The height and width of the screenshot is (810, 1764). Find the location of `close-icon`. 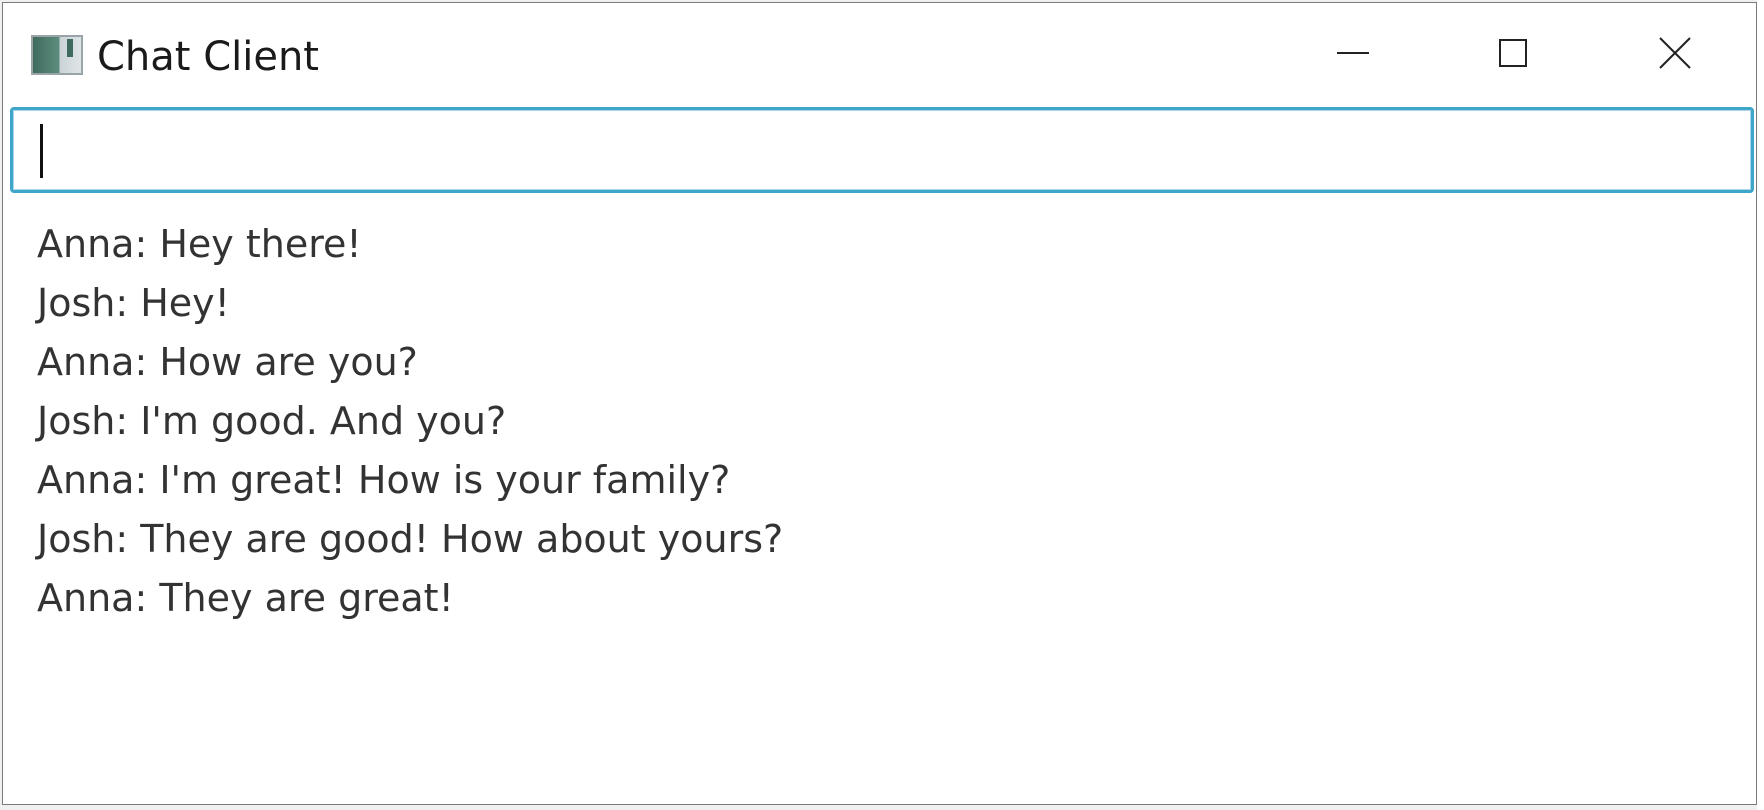

close-icon is located at coordinates (1674, 53).